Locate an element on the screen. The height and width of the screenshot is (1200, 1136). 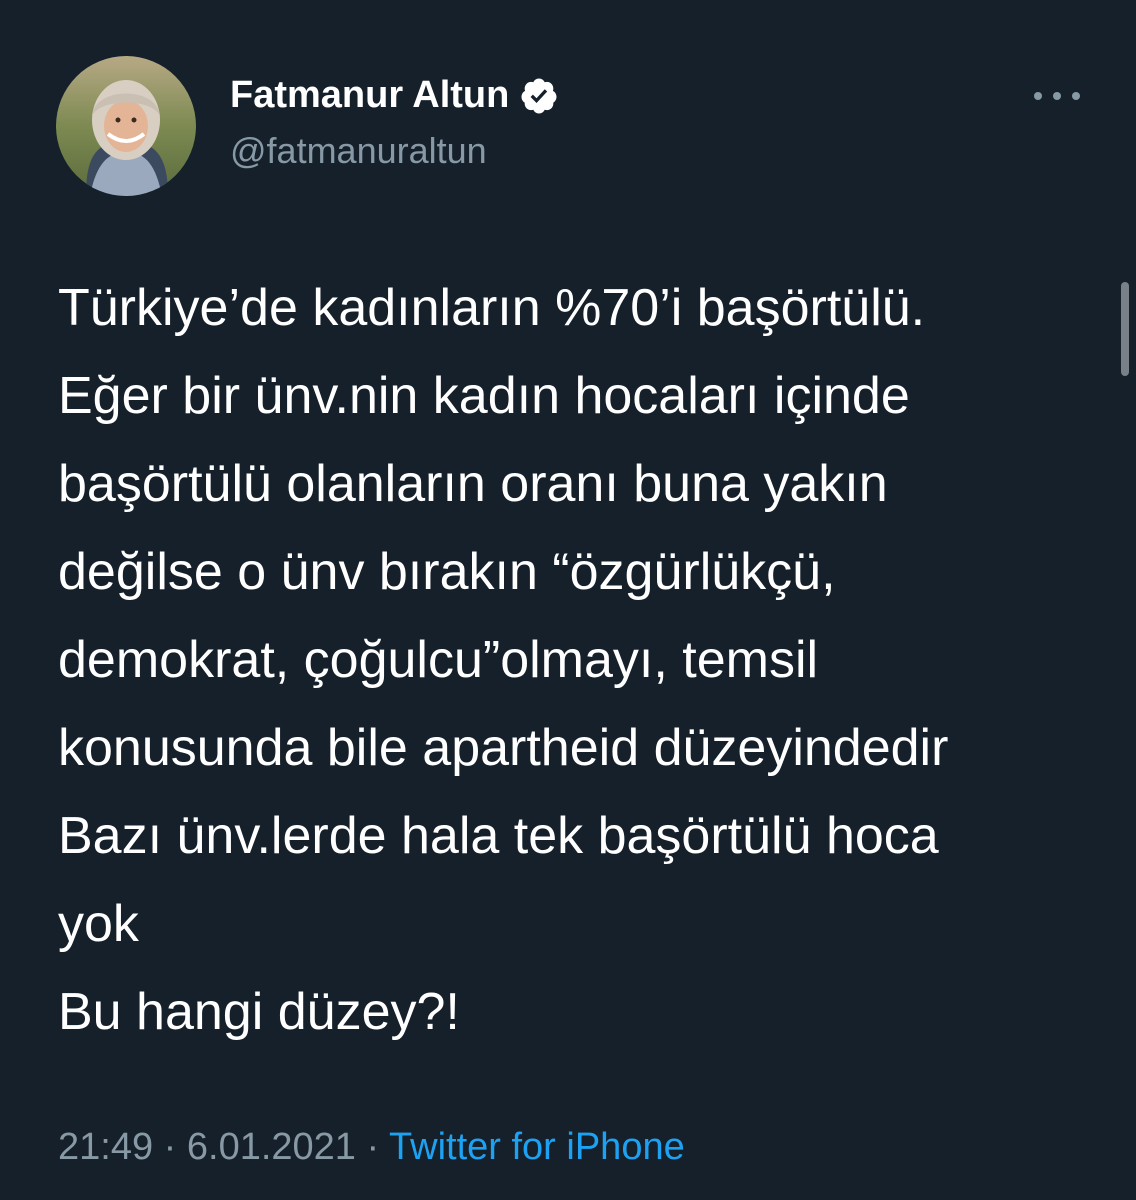
tweet-date: 6.01.2021 is located at coordinates (271, 1147).